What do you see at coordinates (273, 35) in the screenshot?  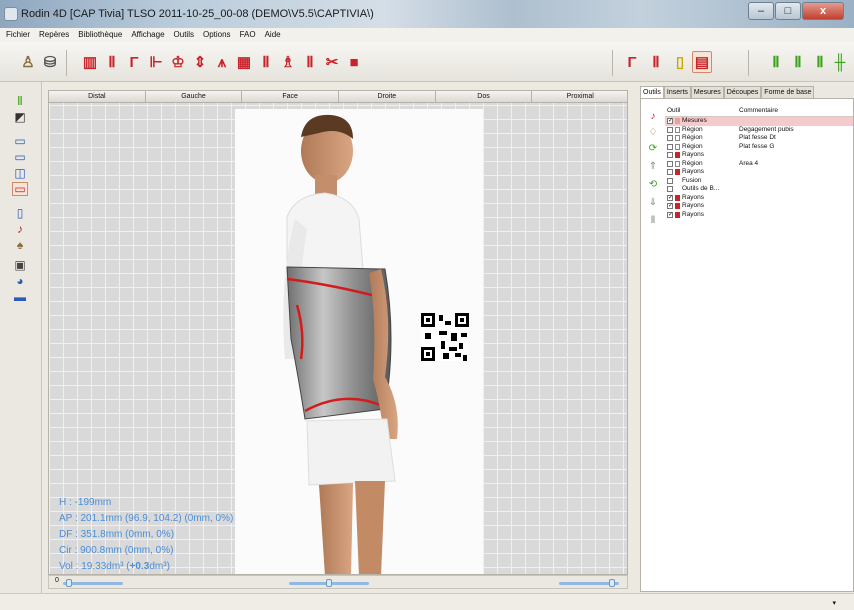 I see `menu-aide: Aide` at bounding box center [273, 35].